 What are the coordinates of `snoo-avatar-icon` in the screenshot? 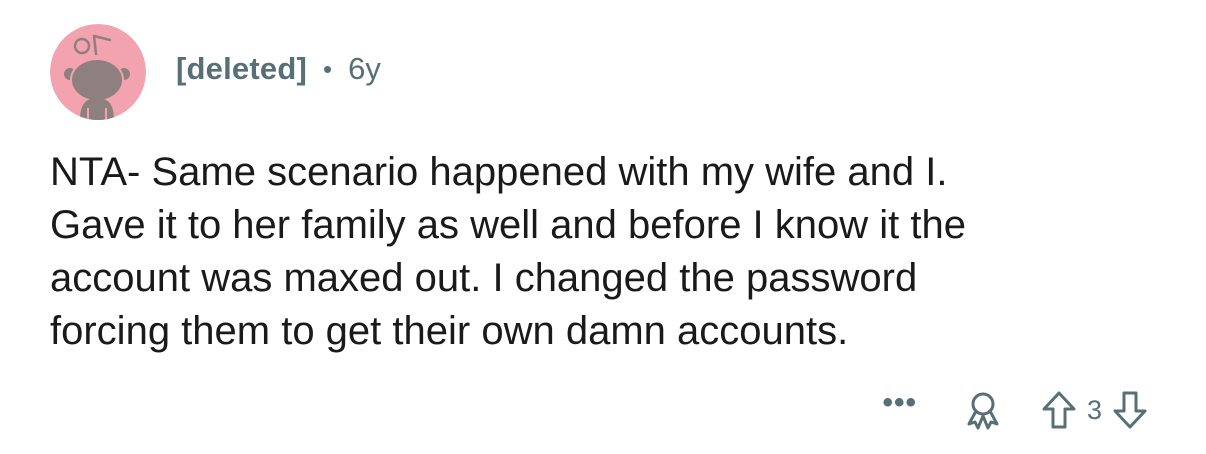 It's located at (98, 72).